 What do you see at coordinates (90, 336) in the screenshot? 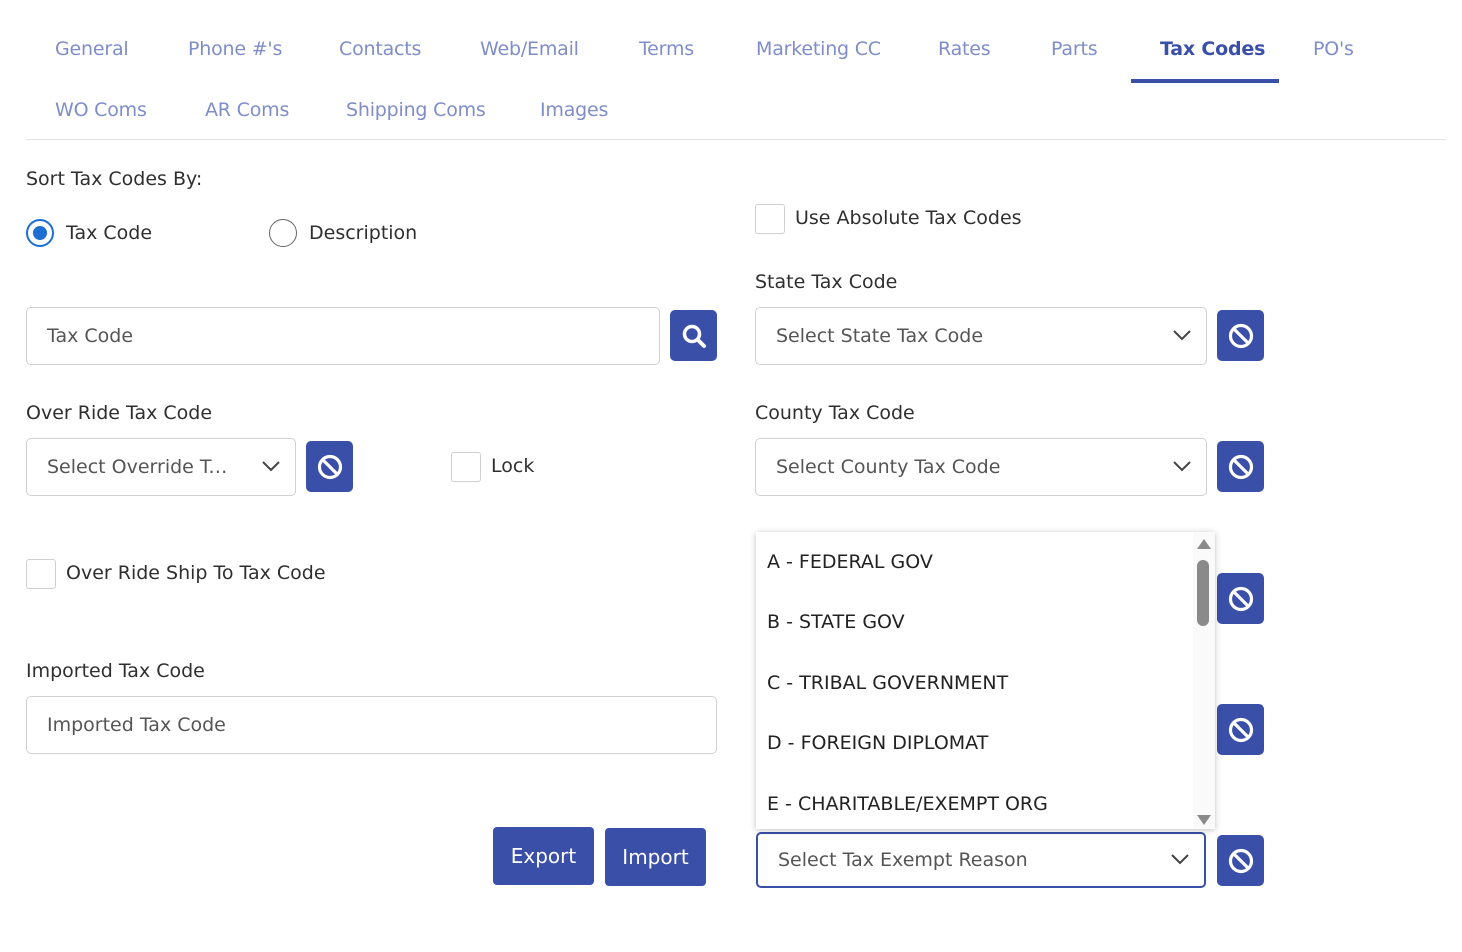
I see `tax-code-placeholder: Tax Code` at bounding box center [90, 336].